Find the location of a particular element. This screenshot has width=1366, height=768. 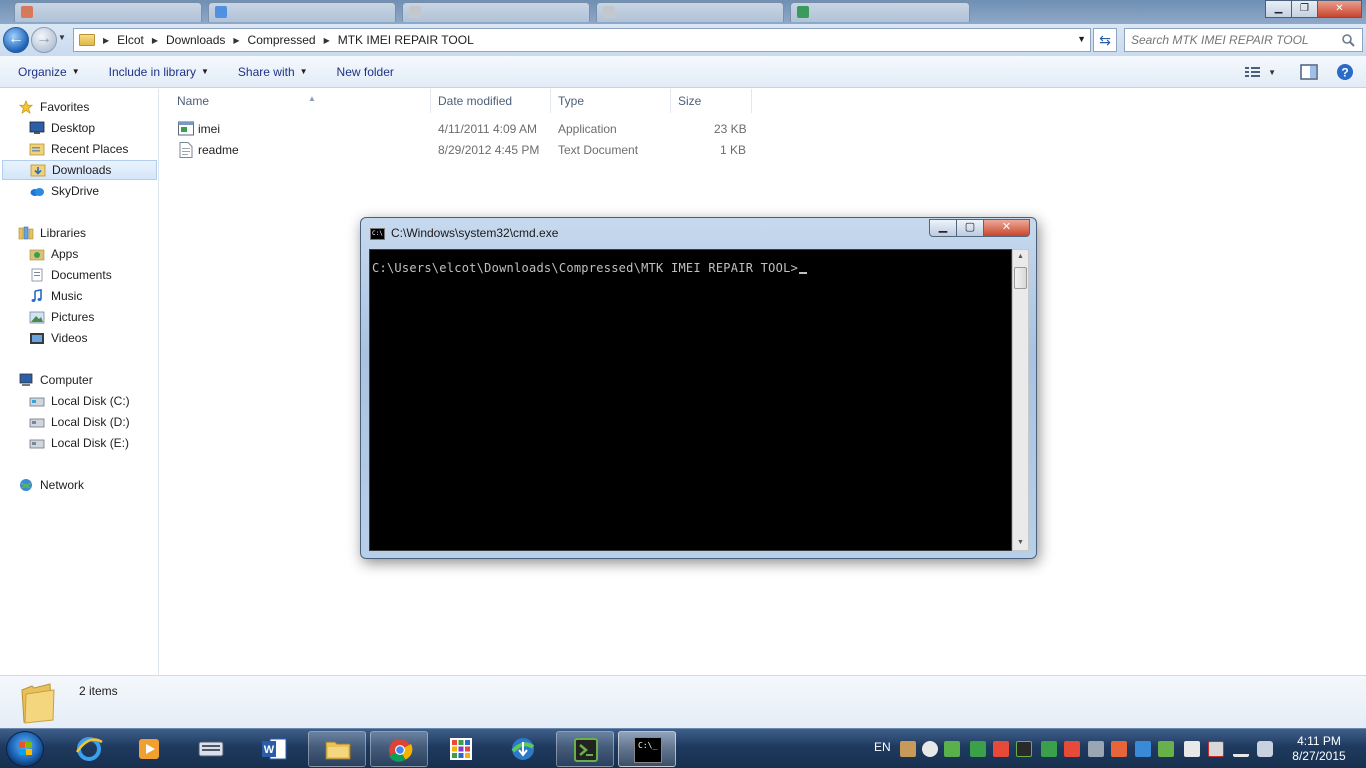

text-document-icon is located at coordinates (186, 150).